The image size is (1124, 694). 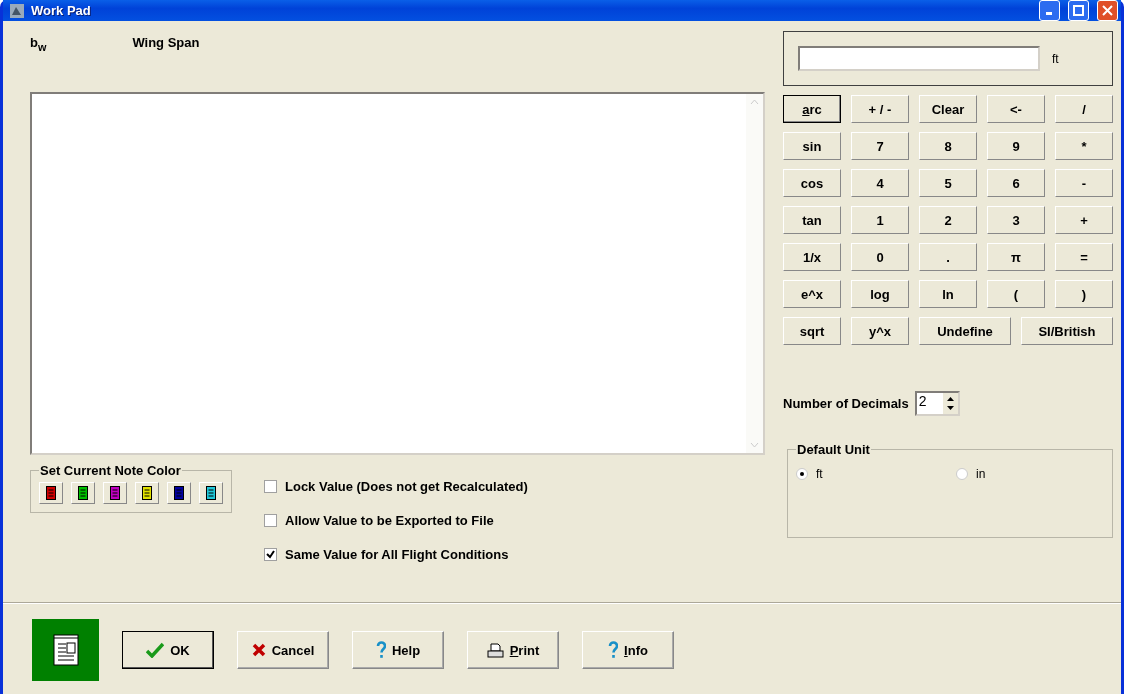 I want to click on notepad-tile, so click(x=65, y=650).